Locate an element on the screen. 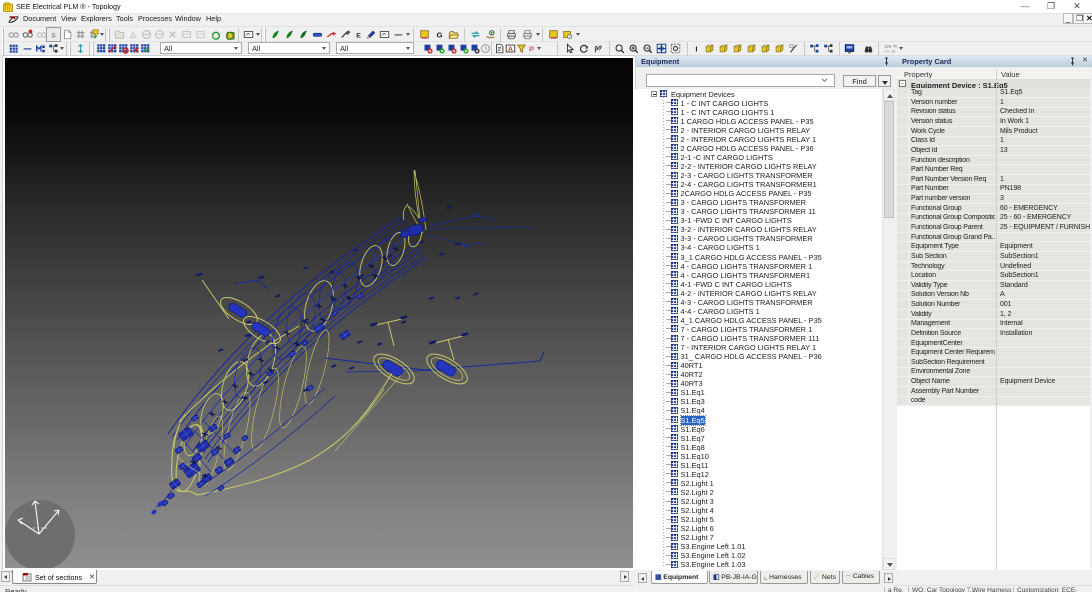 Image resolution: width=1092 pixels, height=592 pixels. svg-text: LH 26 is located at coordinates (889, 52).